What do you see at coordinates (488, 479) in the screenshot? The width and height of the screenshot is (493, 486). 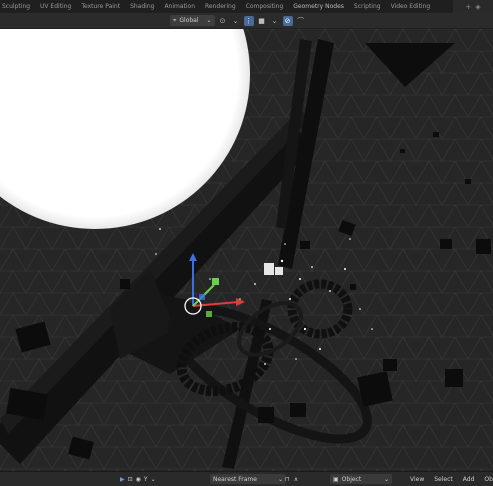 I see `menu-object: Ob` at bounding box center [488, 479].